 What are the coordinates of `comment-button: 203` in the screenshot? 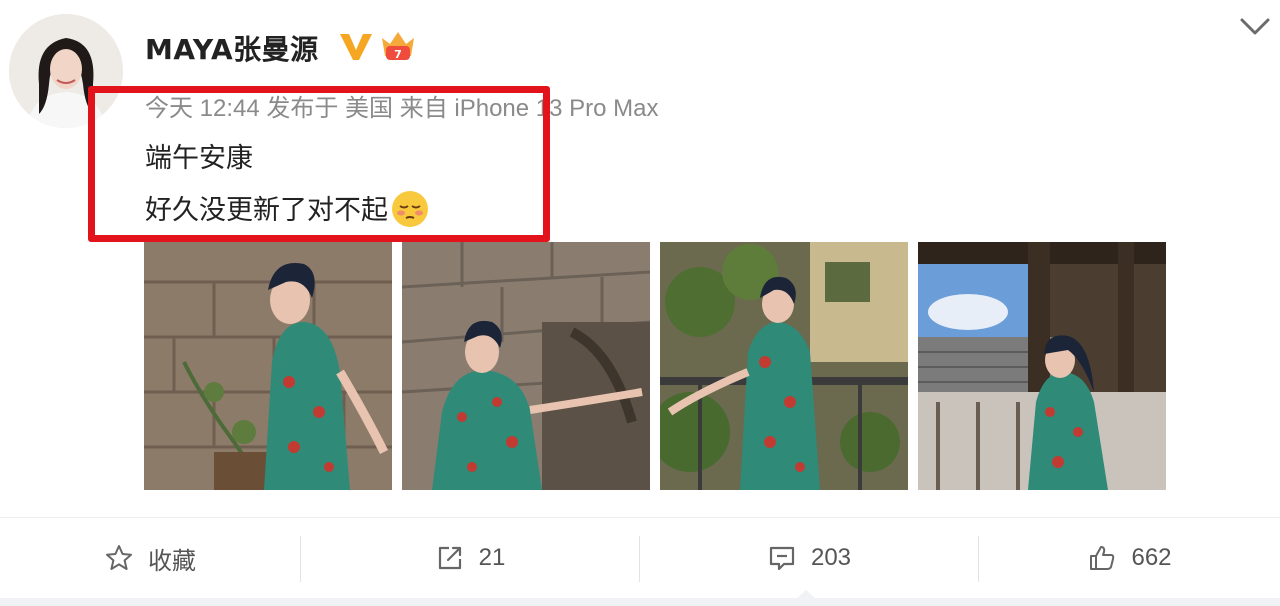 It's located at (809, 558).